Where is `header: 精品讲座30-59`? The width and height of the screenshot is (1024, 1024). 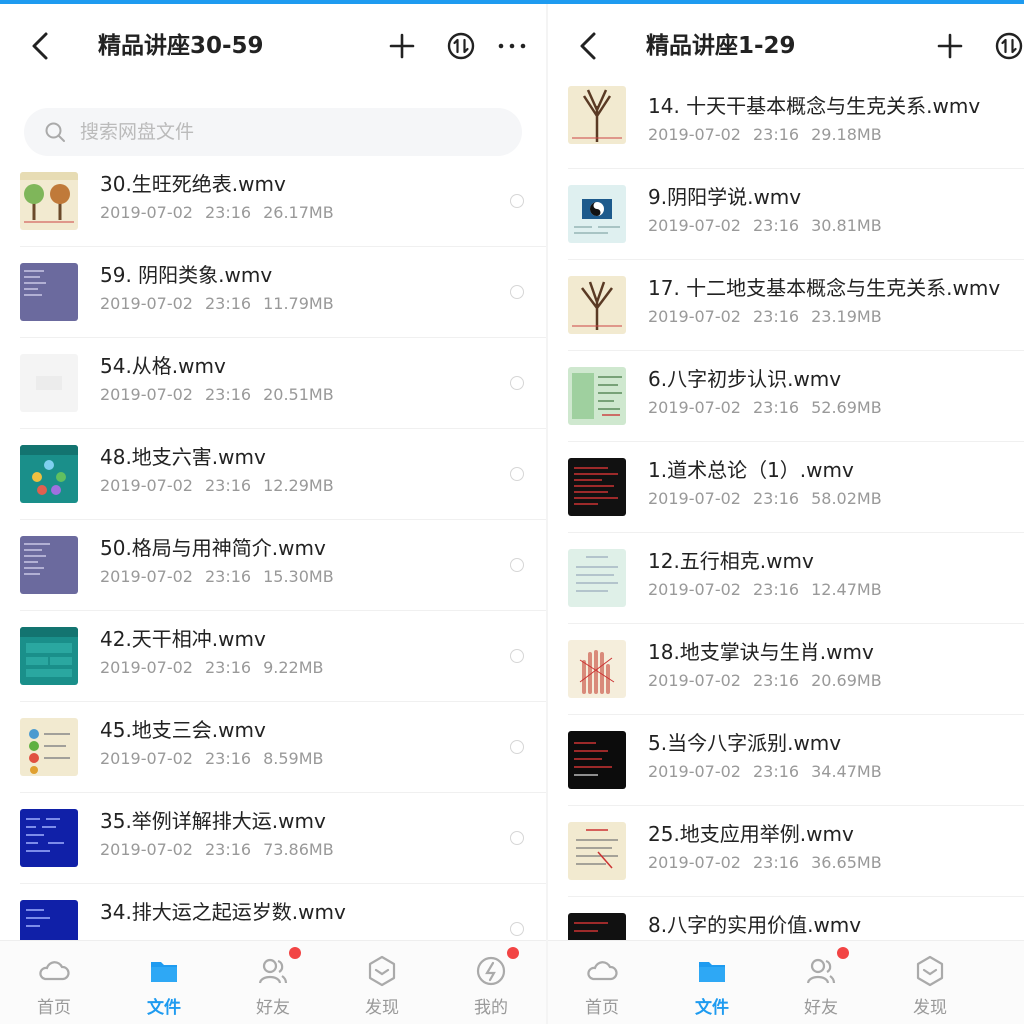 header: 精品讲座30-59 is located at coordinates (274, 46).